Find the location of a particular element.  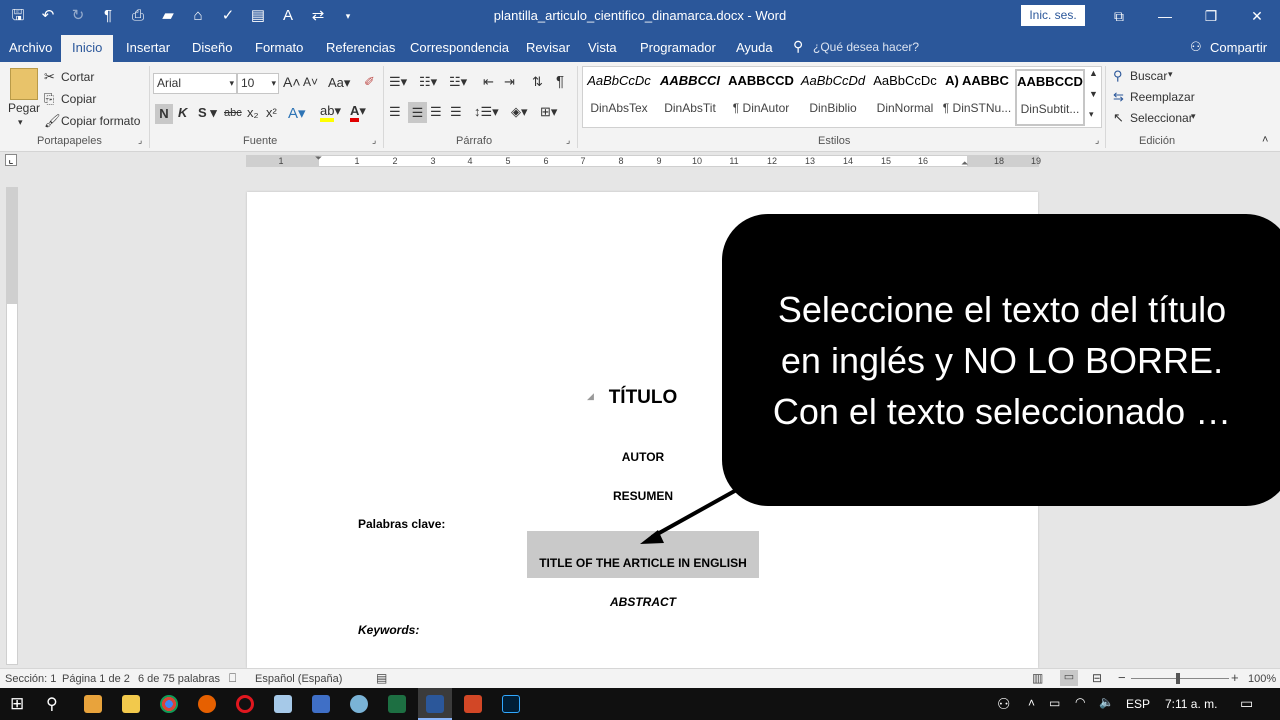

language-indicator: Español (España) is located at coordinates (298, 679).